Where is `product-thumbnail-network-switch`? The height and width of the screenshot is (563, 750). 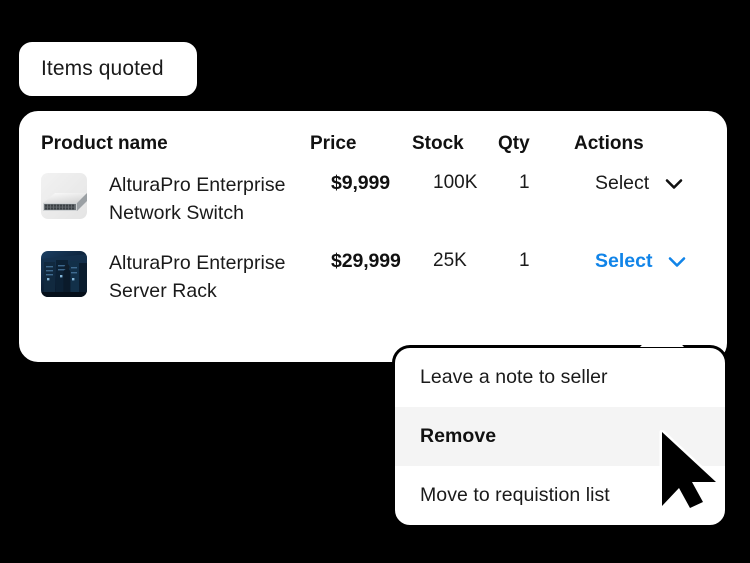 product-thumbnail-network-switch is located at coordinates (64, 196).